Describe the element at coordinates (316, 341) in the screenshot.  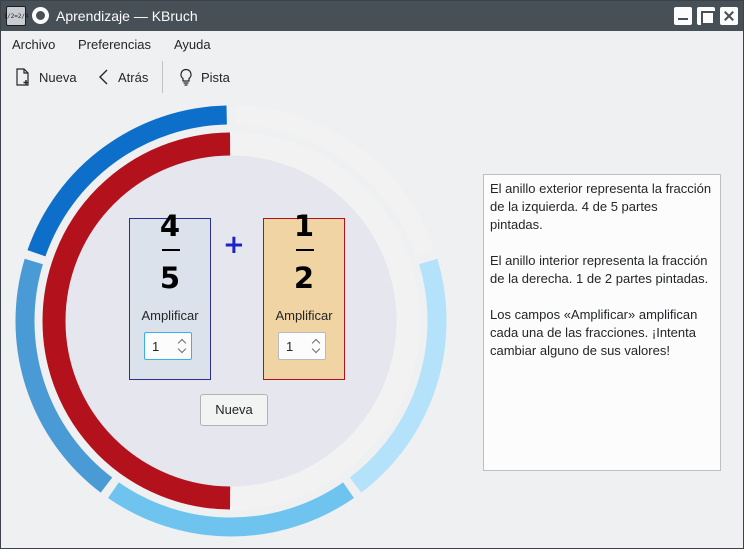
I see `right-spin-up-icon` at that location.